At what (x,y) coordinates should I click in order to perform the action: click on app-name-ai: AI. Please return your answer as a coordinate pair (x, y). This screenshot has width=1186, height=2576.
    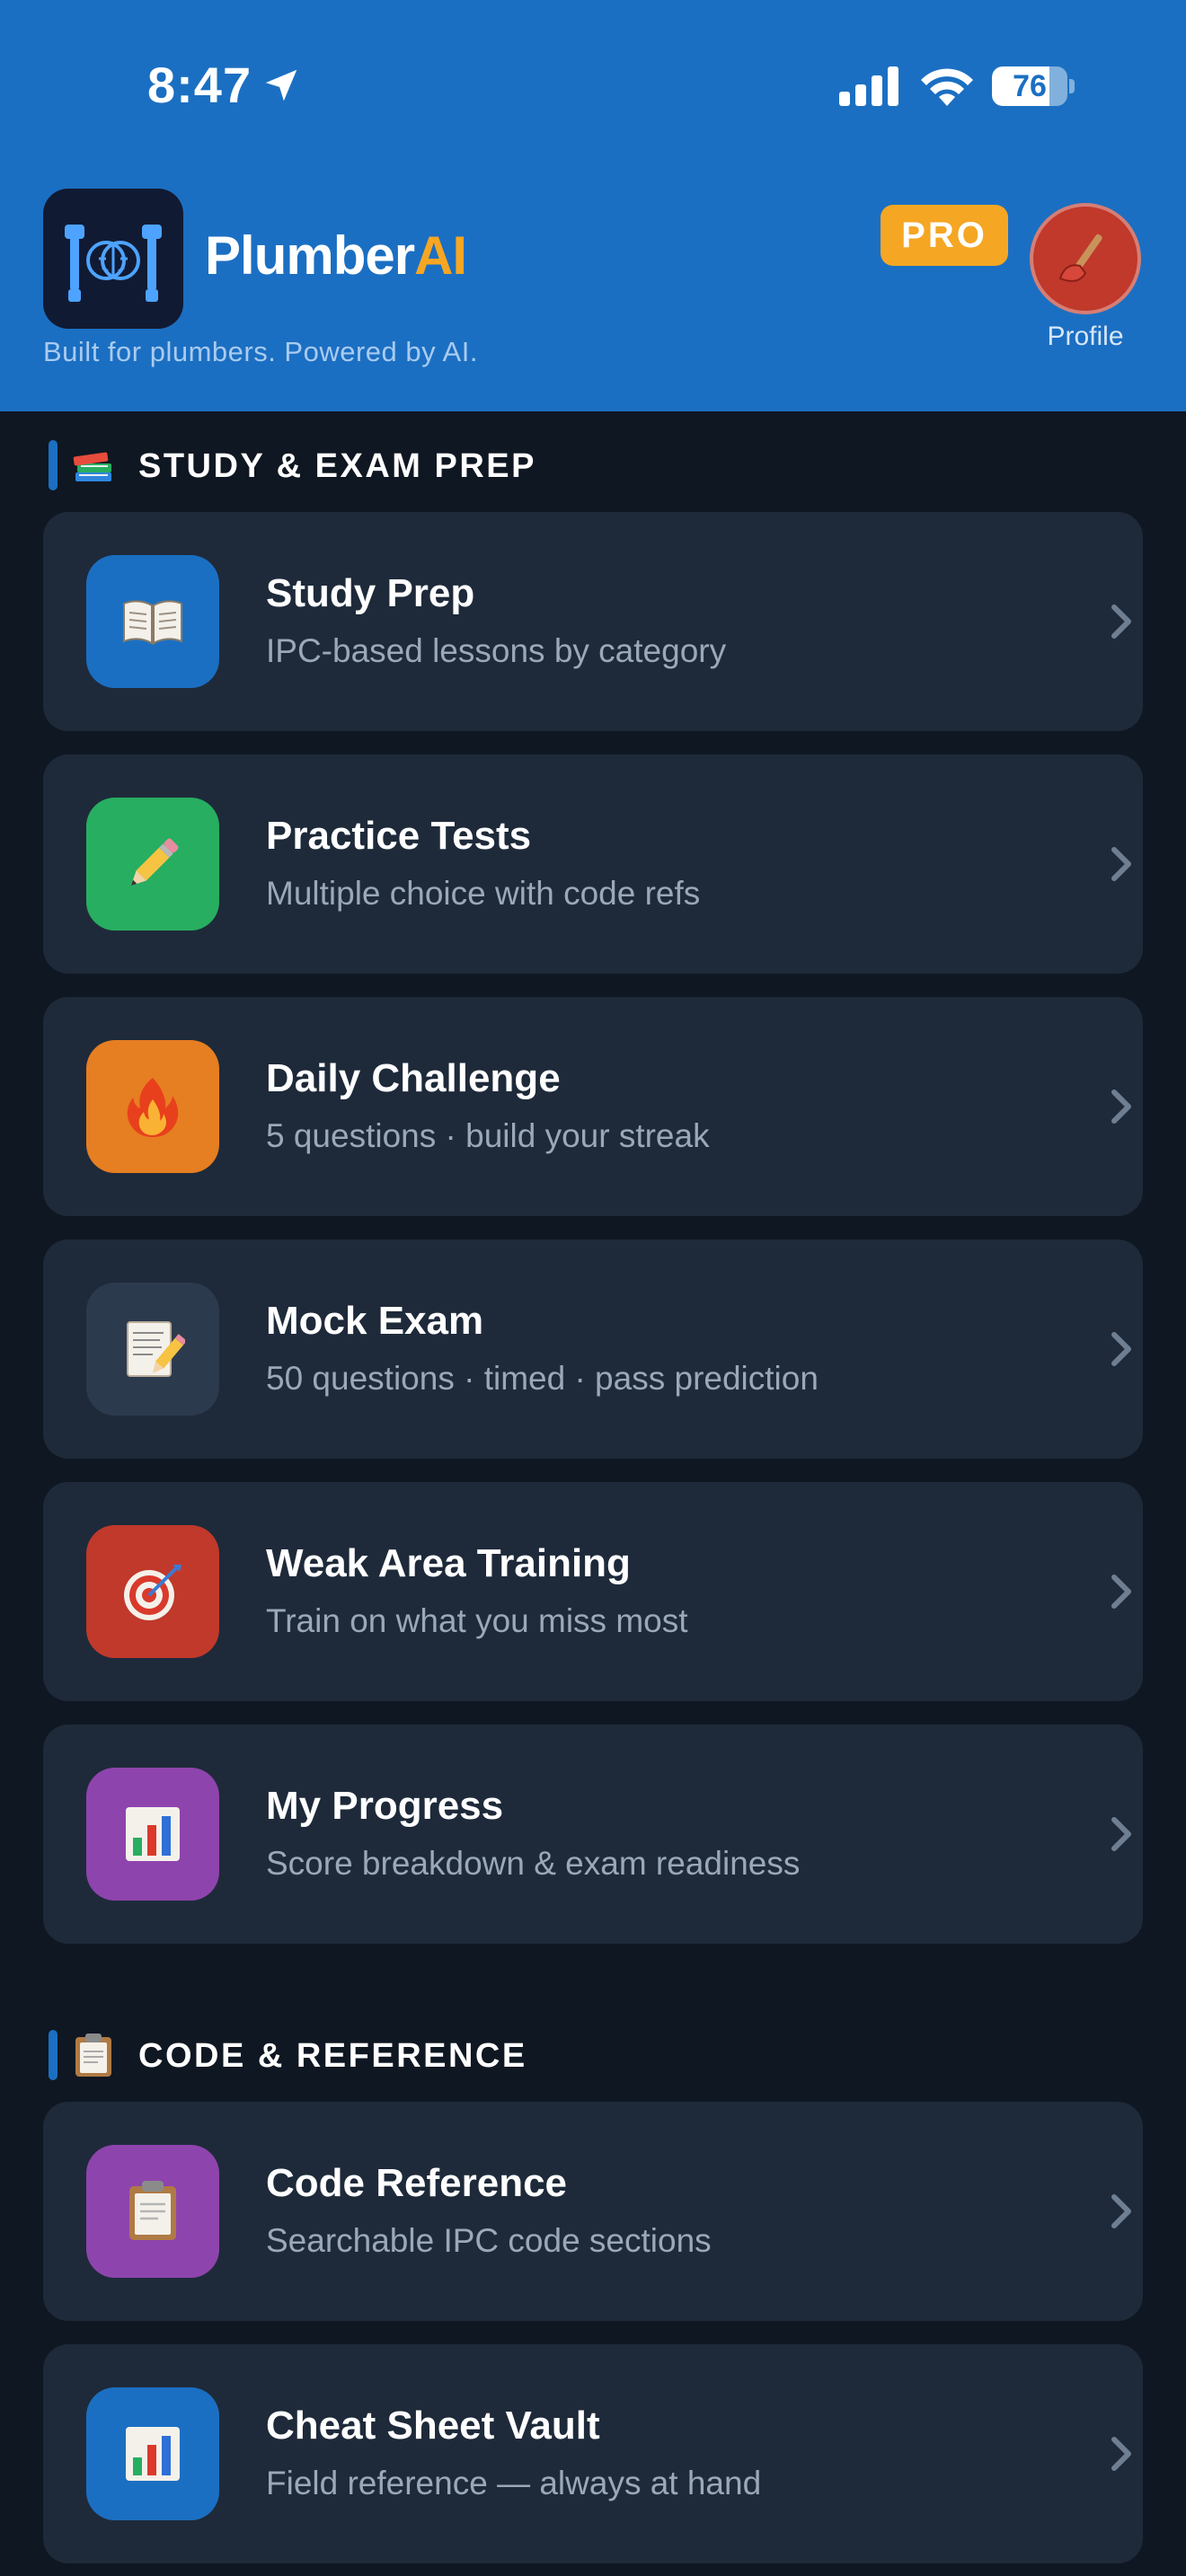
    Looking at the image, I should click on (440, 255).